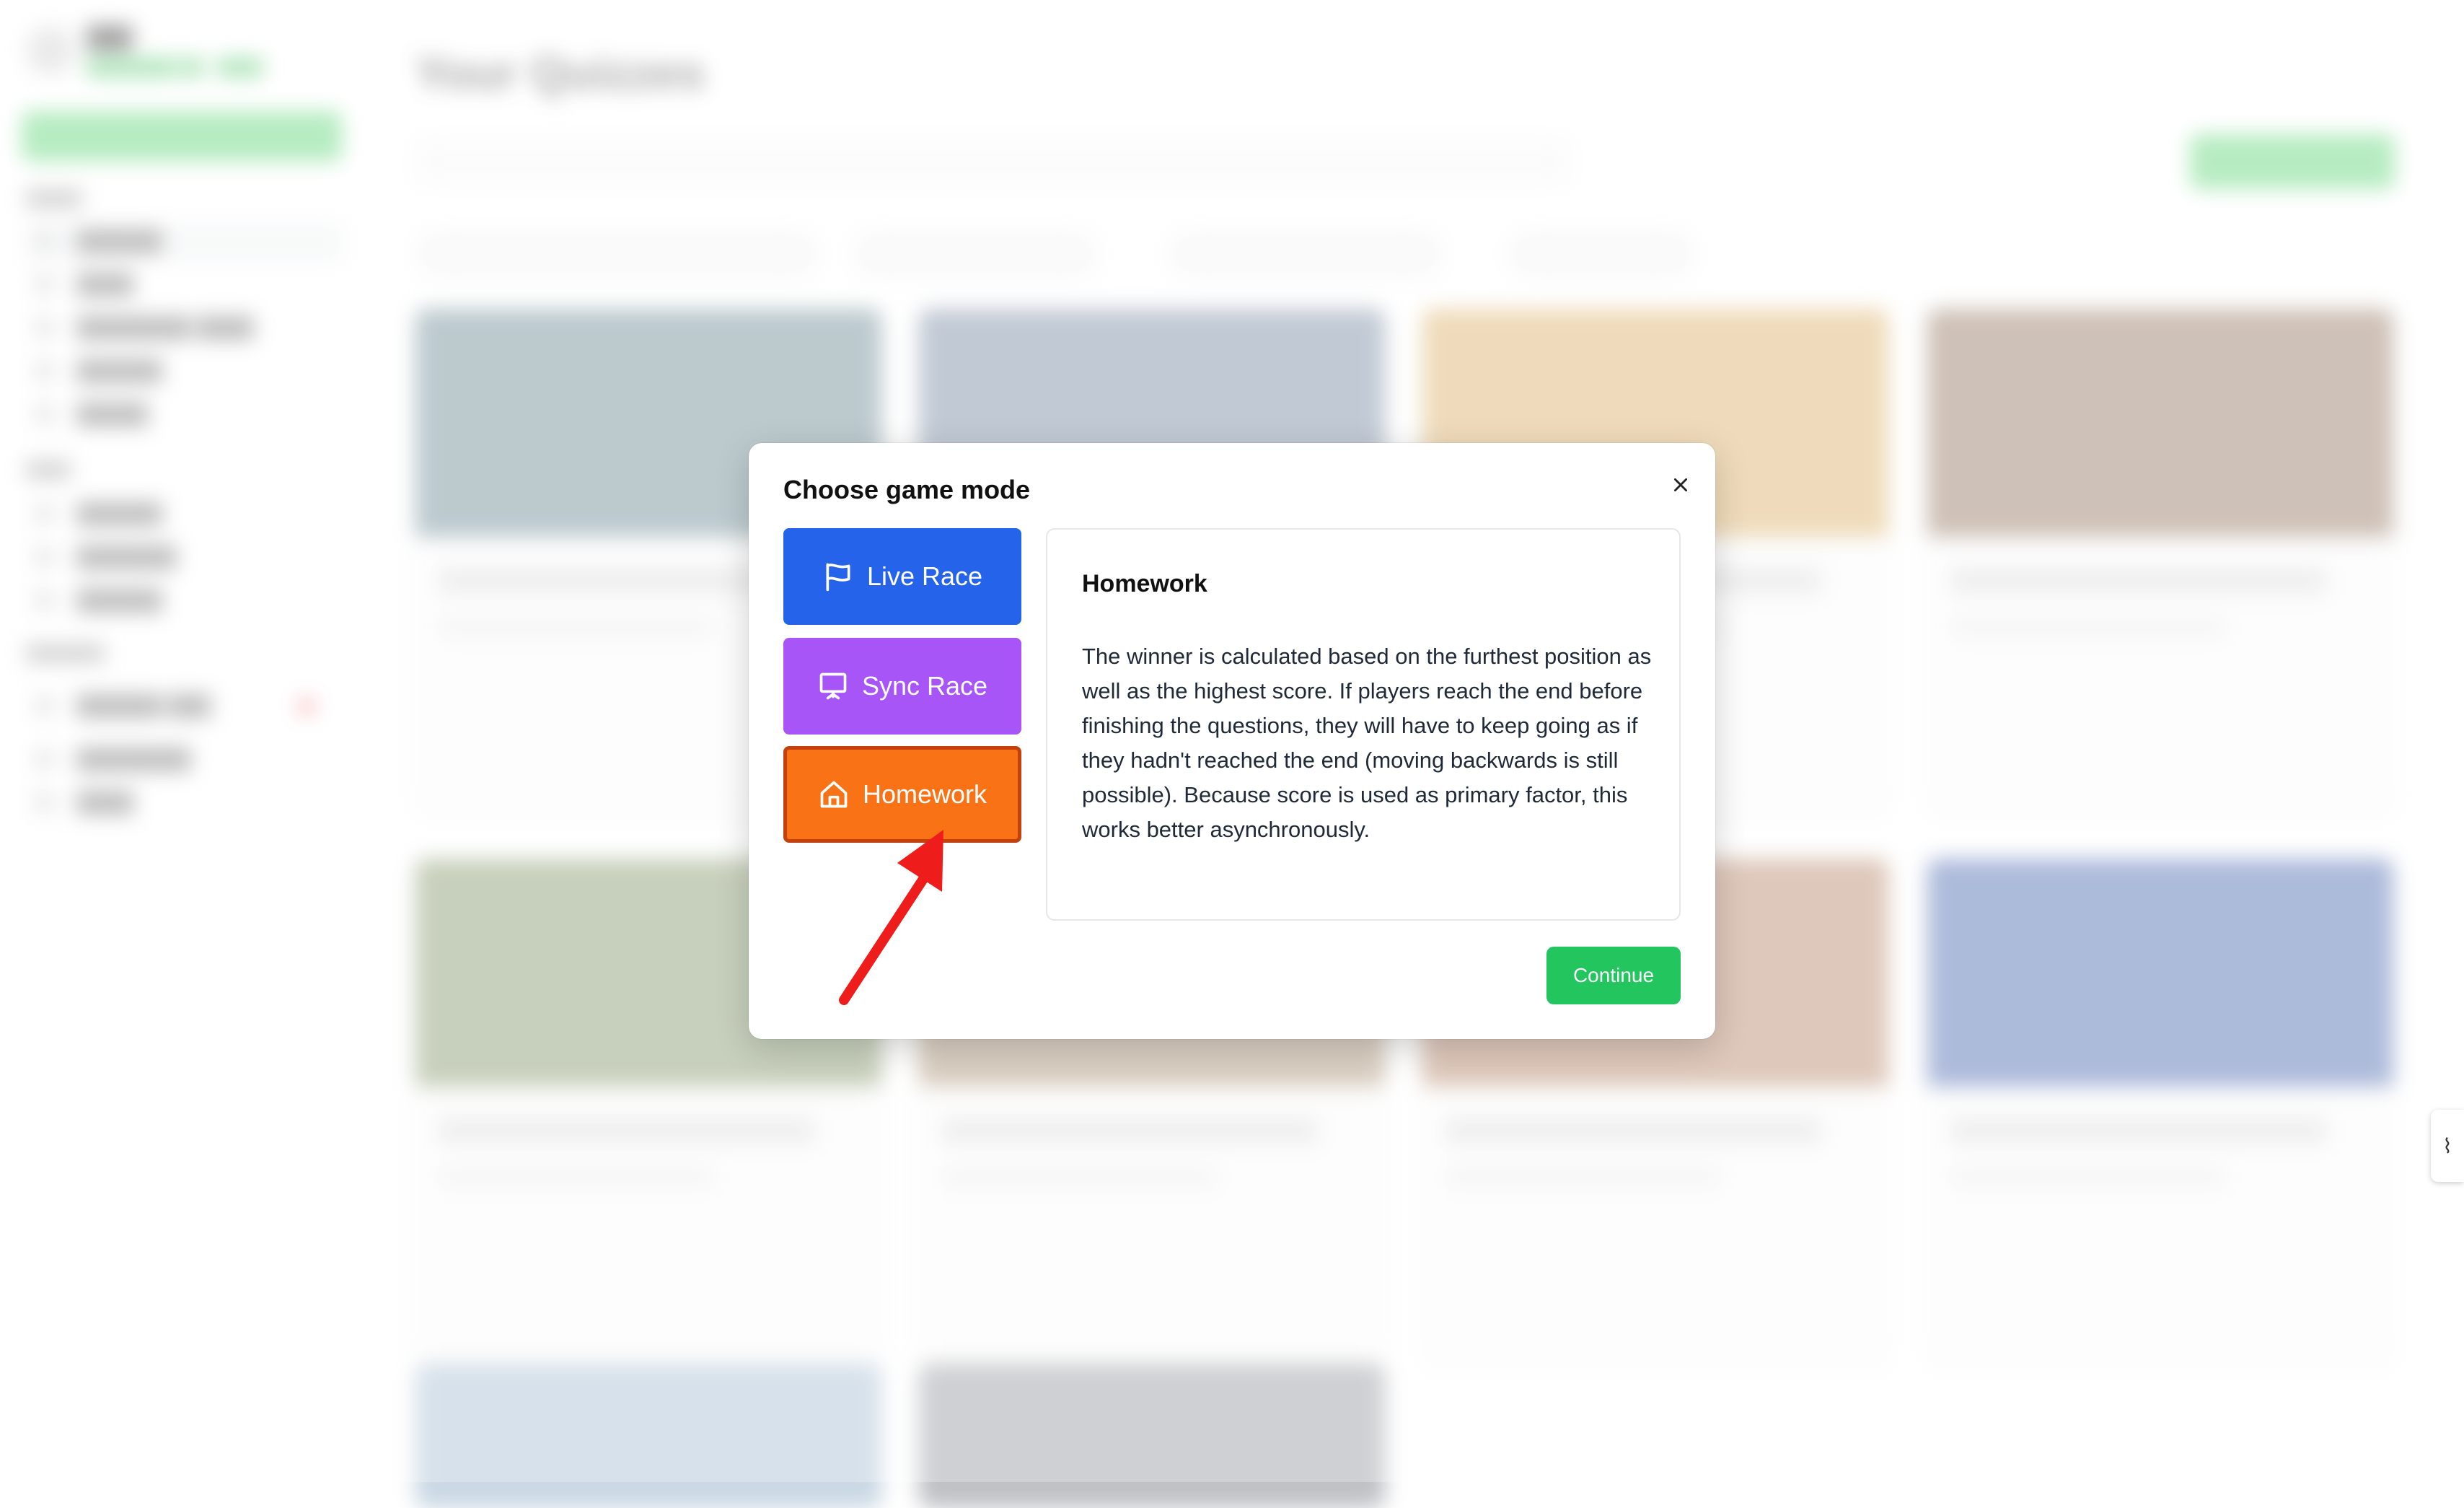 Image resolution: width=2464 pixels, height=1508 pixels. I want to click on annotation-arrow, so click(891, 917).